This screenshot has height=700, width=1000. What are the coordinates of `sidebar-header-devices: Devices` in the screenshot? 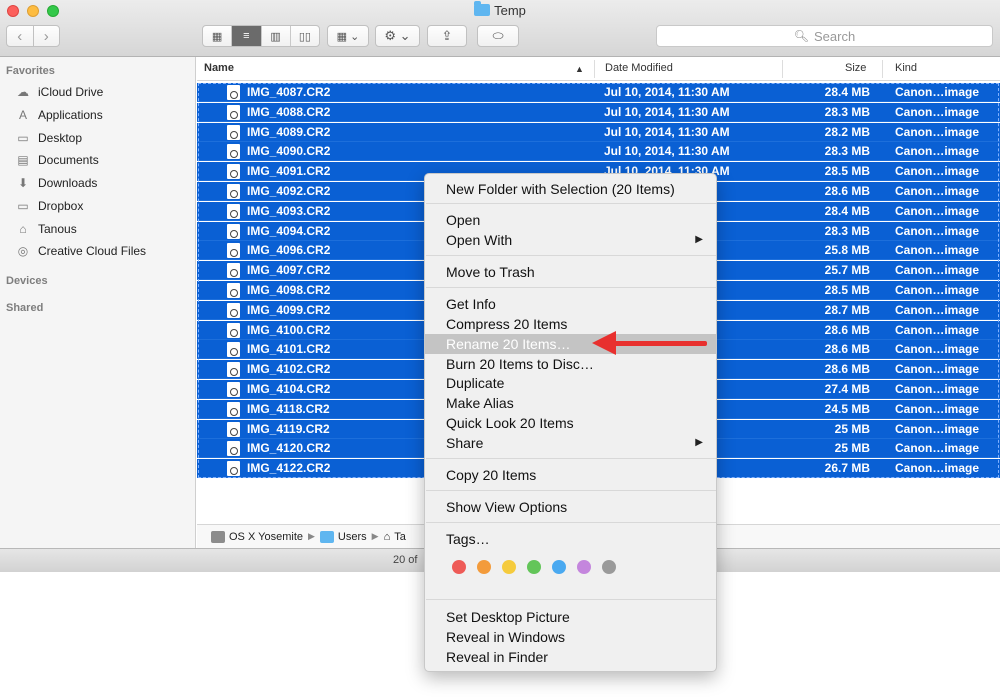 It's located at (27, 281).